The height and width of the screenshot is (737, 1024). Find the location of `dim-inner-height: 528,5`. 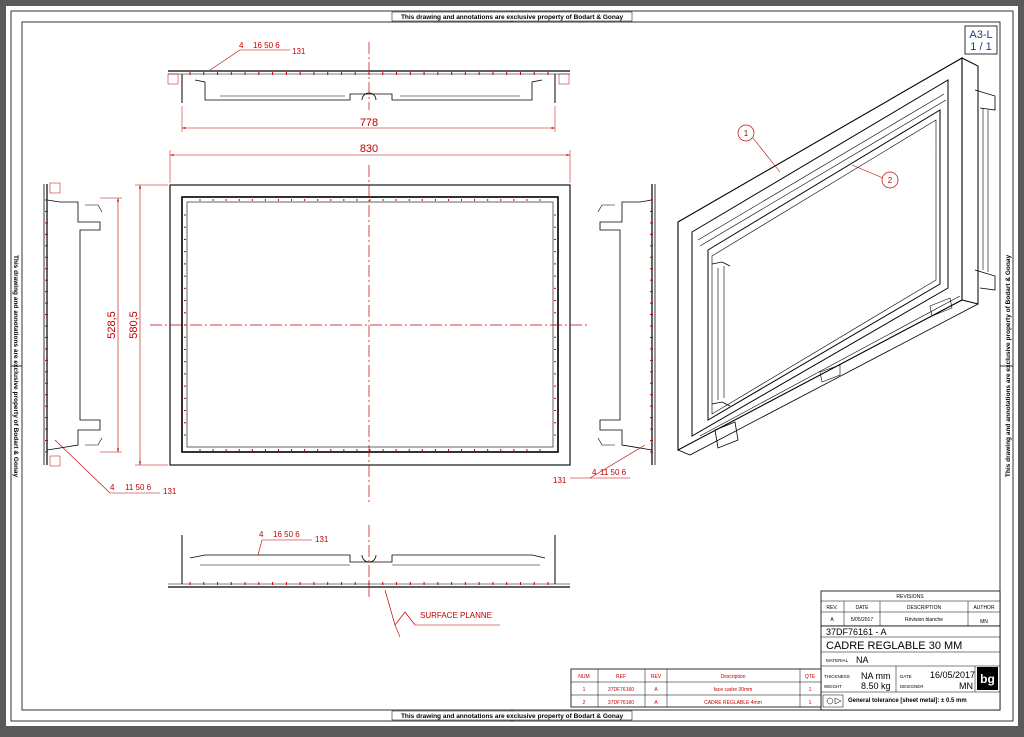

dim-inner-height: 528,5 is located at coordinates (112, 325).